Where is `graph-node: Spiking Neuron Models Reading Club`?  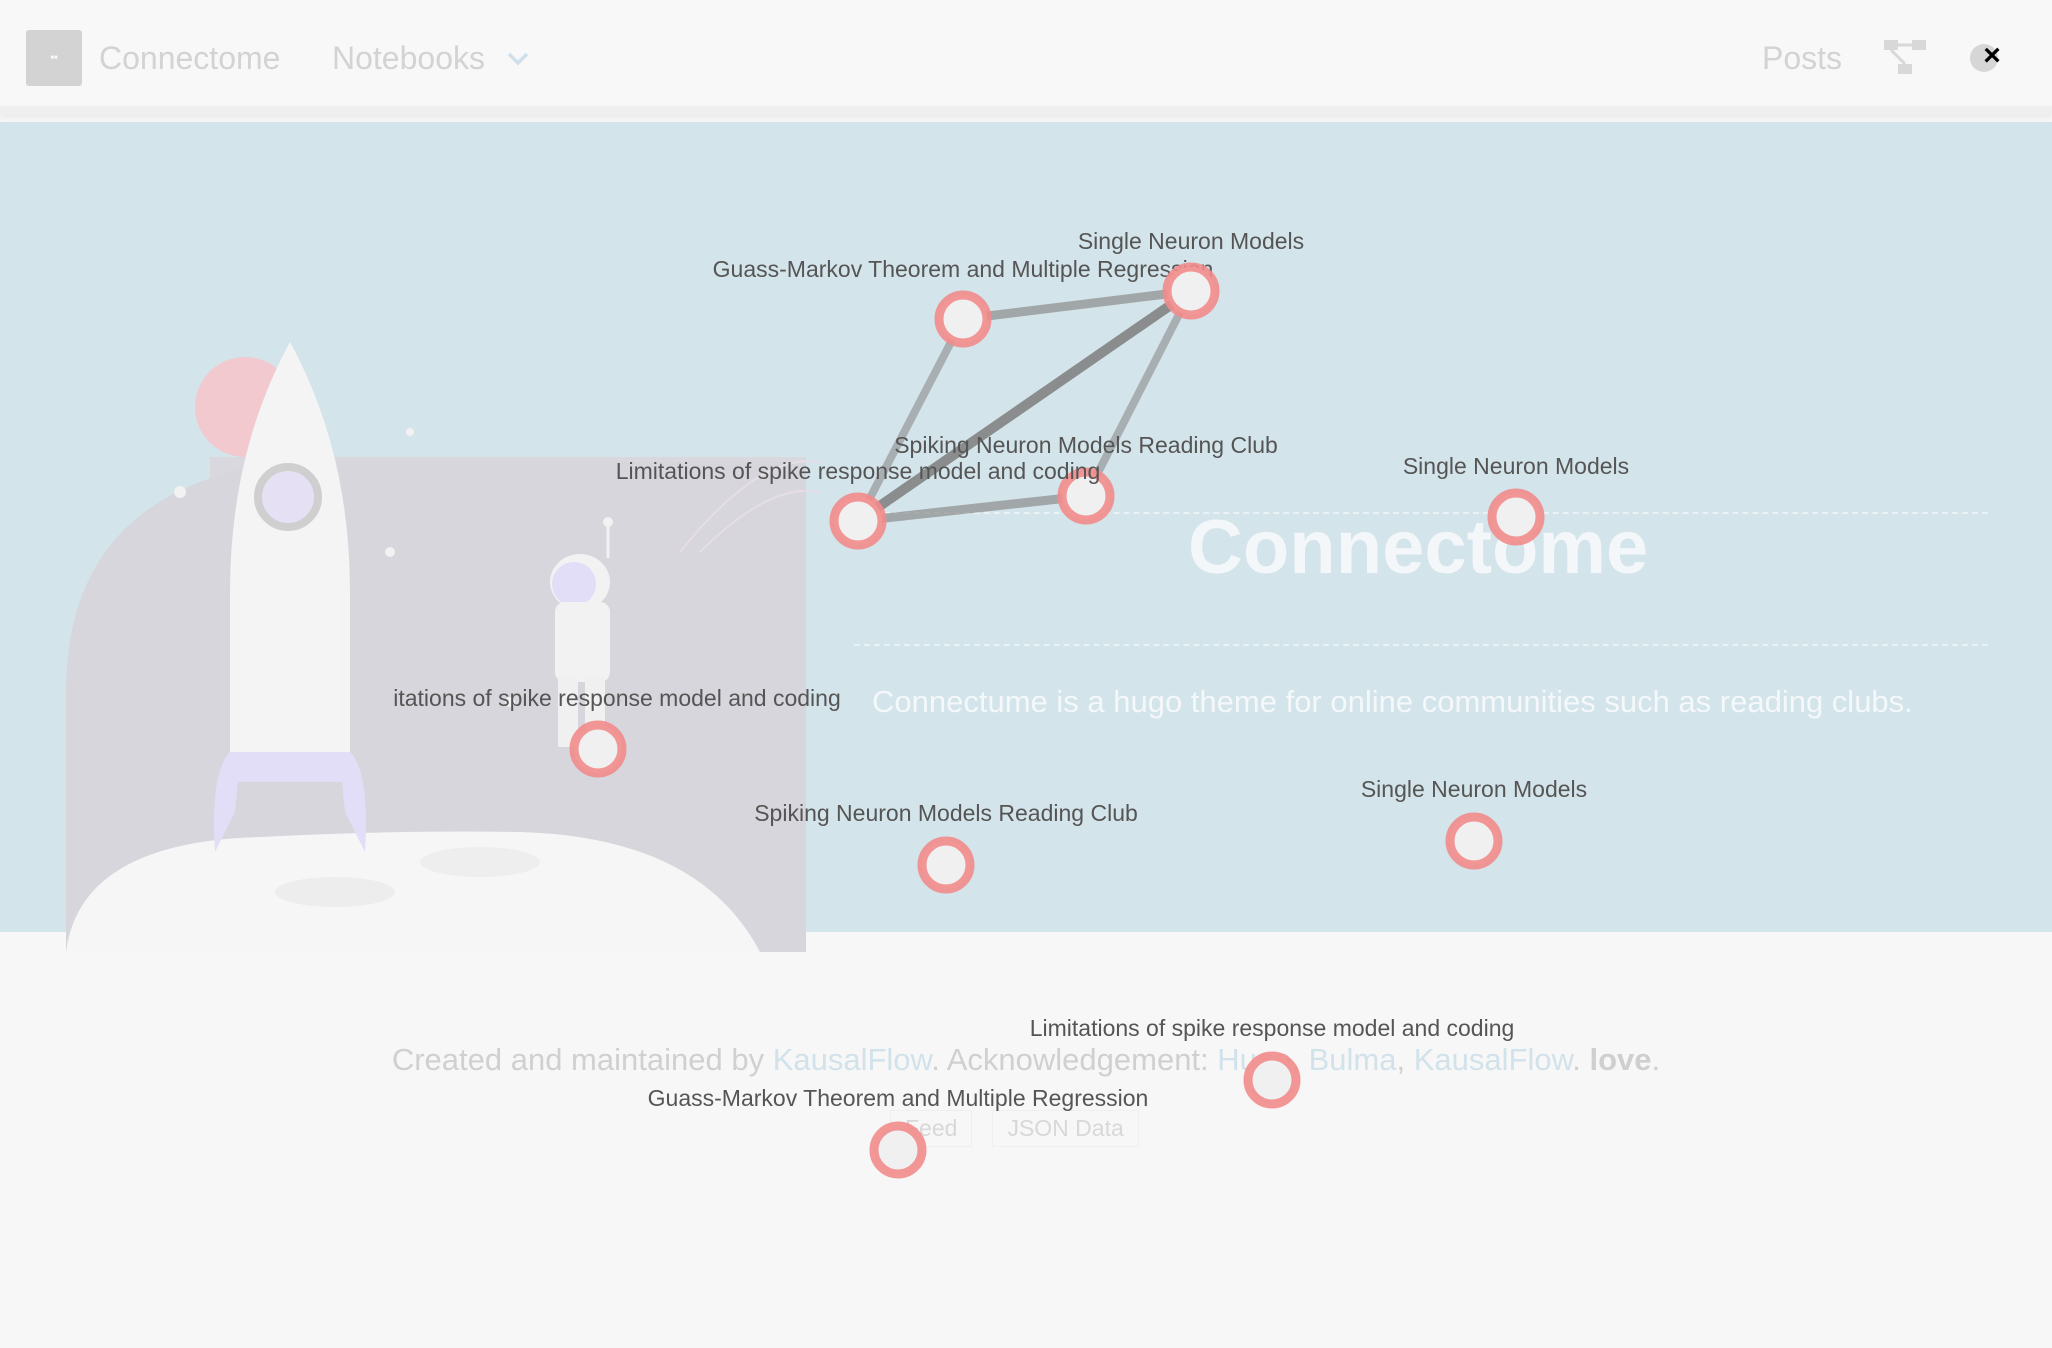 graph-node: Spiking Neuron Models Reading Club is located at coordinates (946, 847).